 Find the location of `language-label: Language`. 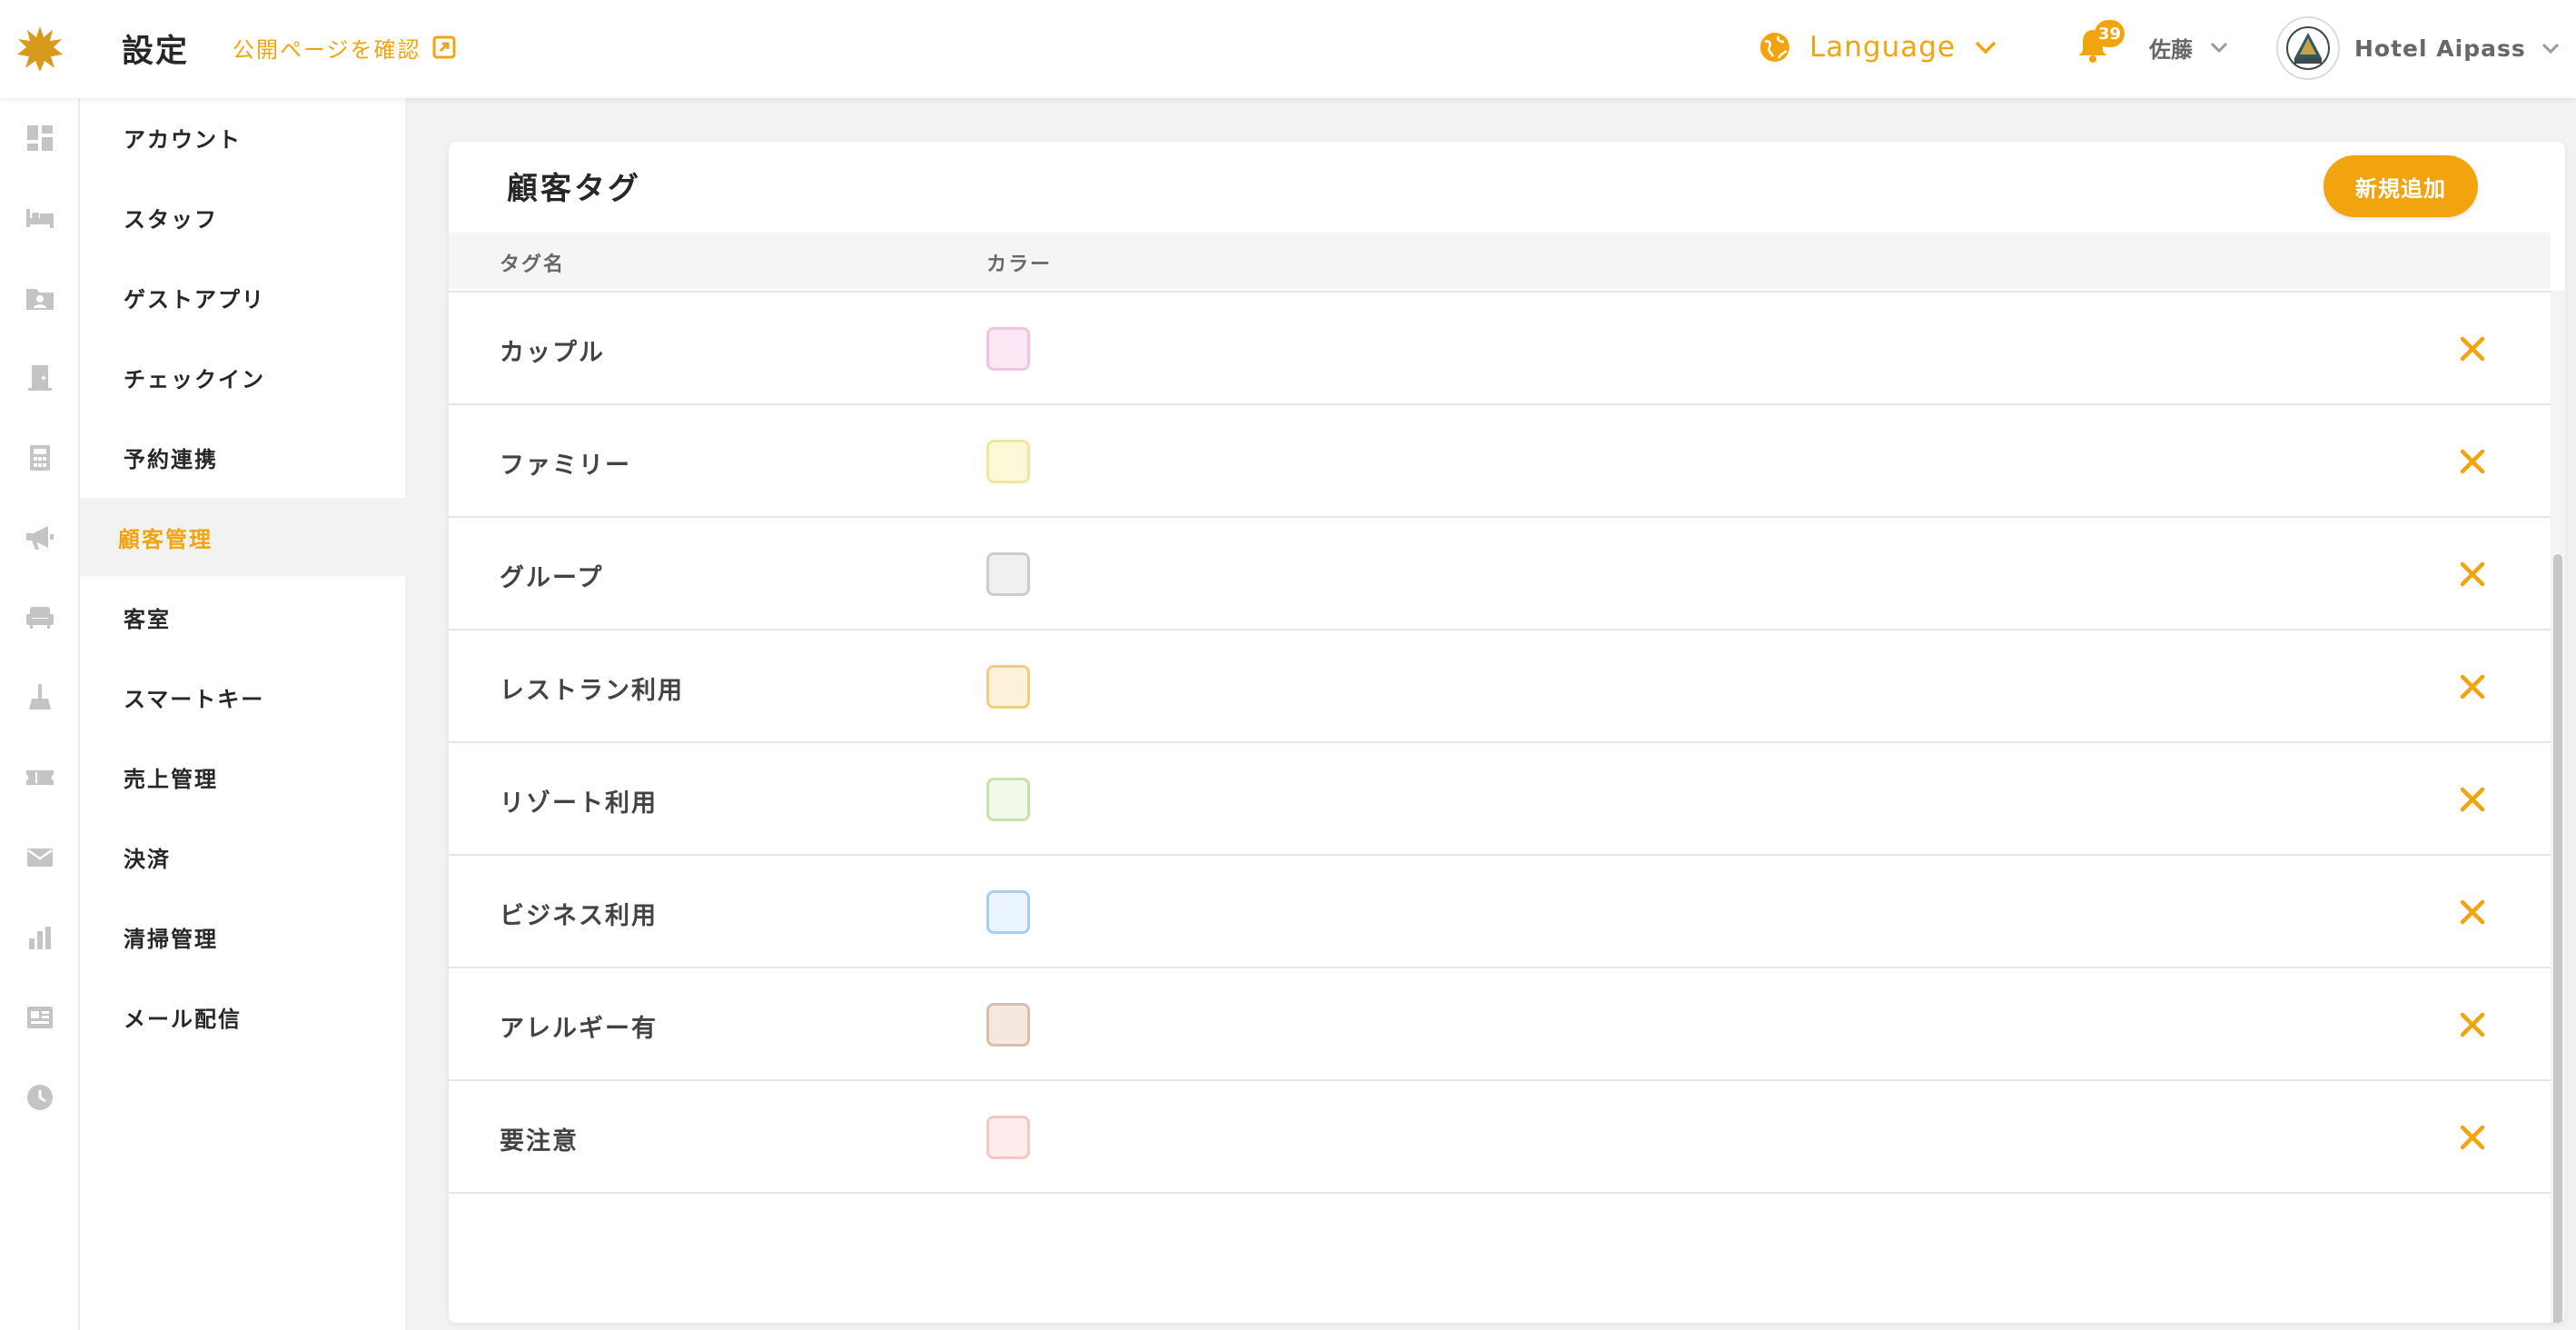

language-label: Language is located at coordinates (1882, 47).